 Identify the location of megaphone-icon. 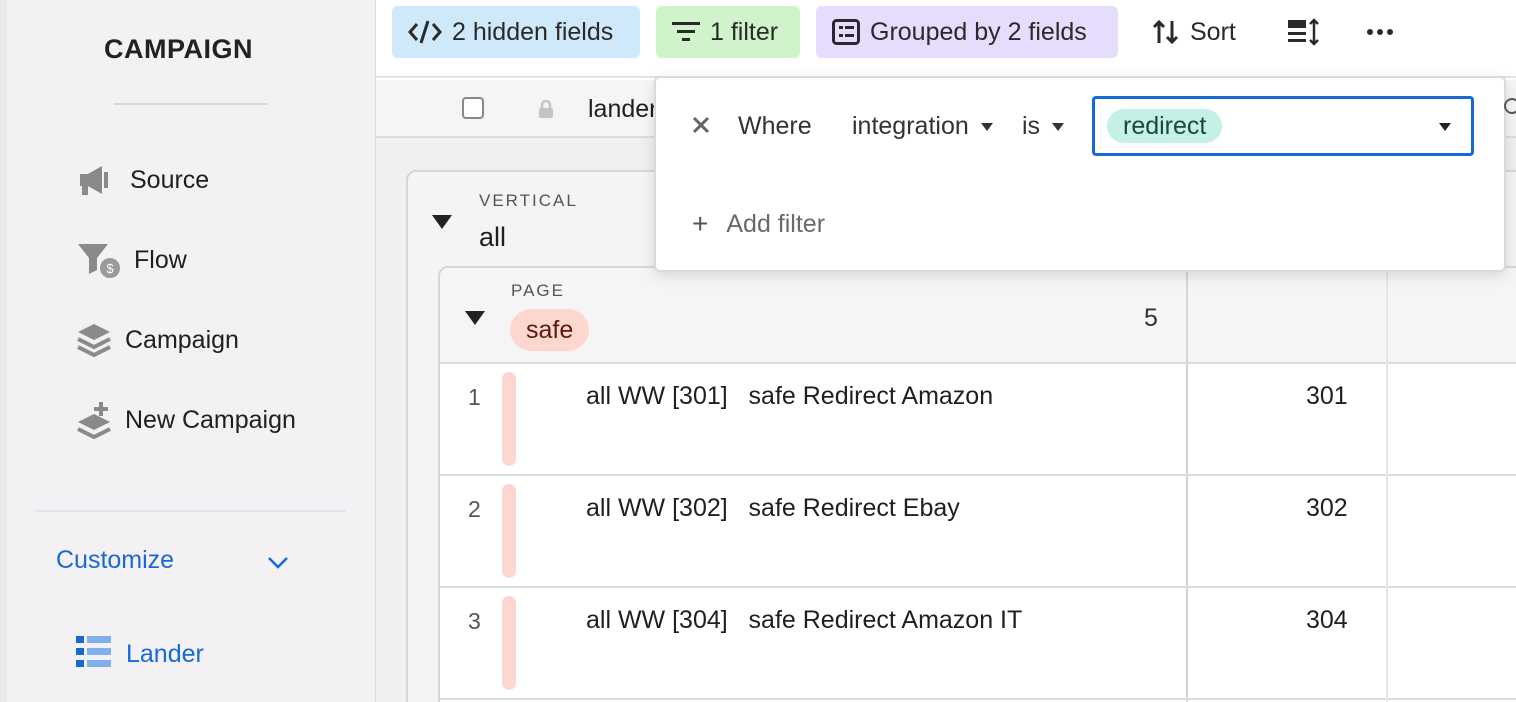
(96, 180).